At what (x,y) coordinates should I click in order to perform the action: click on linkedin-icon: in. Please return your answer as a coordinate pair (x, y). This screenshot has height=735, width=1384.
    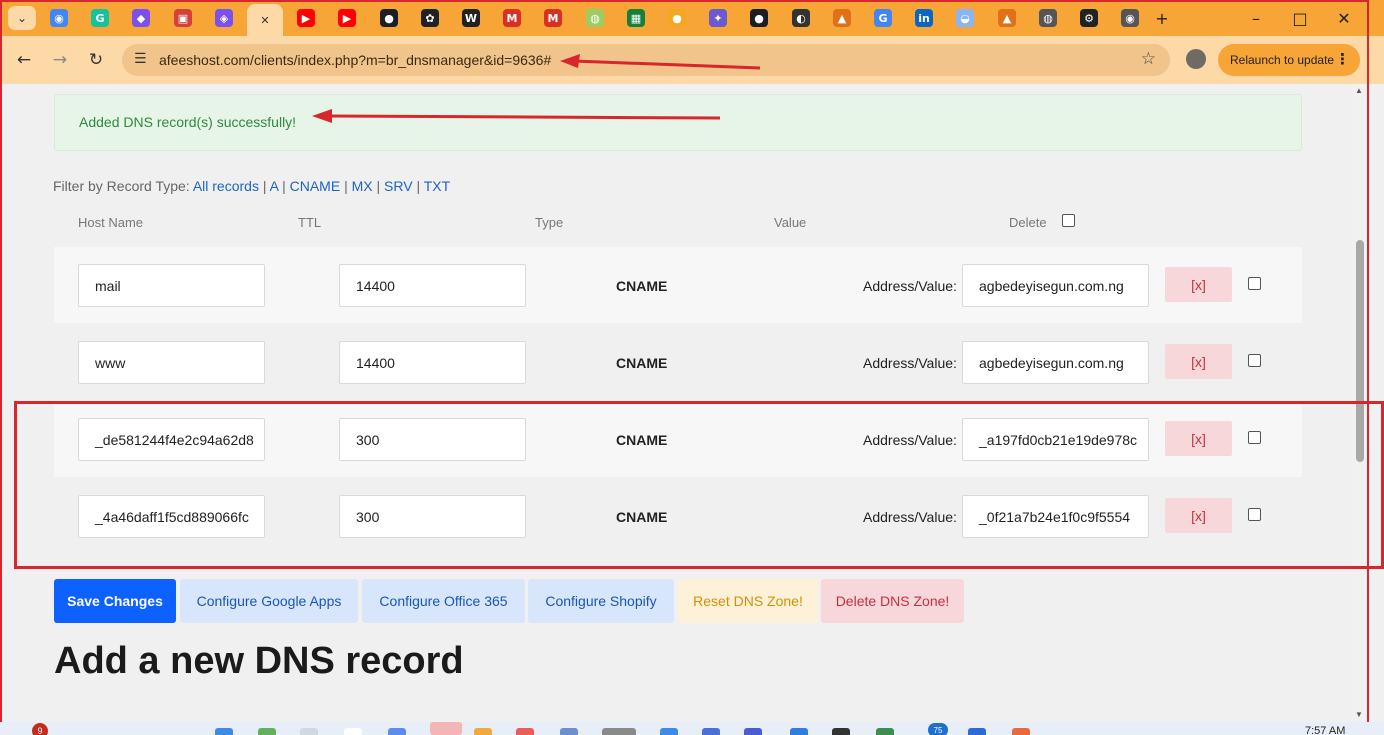
    Looking at the image, I should click on (924, 18).